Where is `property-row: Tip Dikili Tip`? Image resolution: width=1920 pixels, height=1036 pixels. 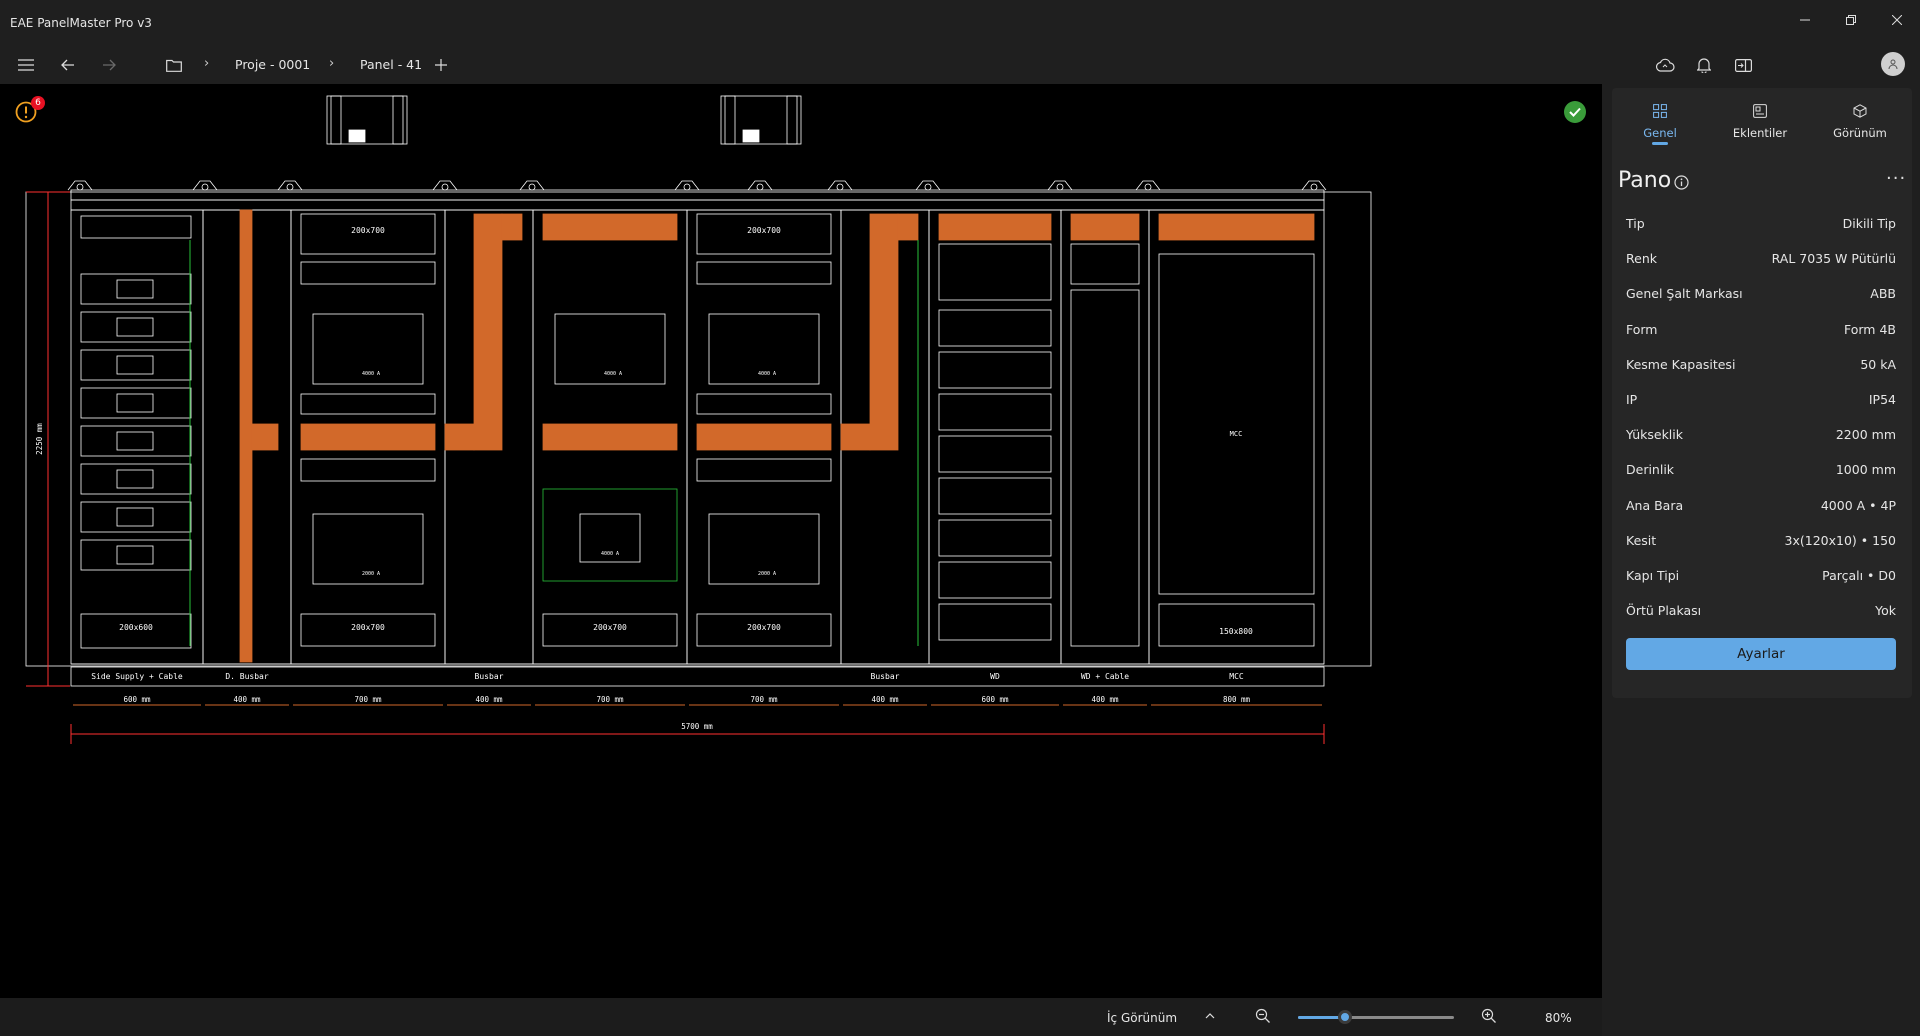 property-row: Tip Dikili Tip is located at coordinates (1761, 226).